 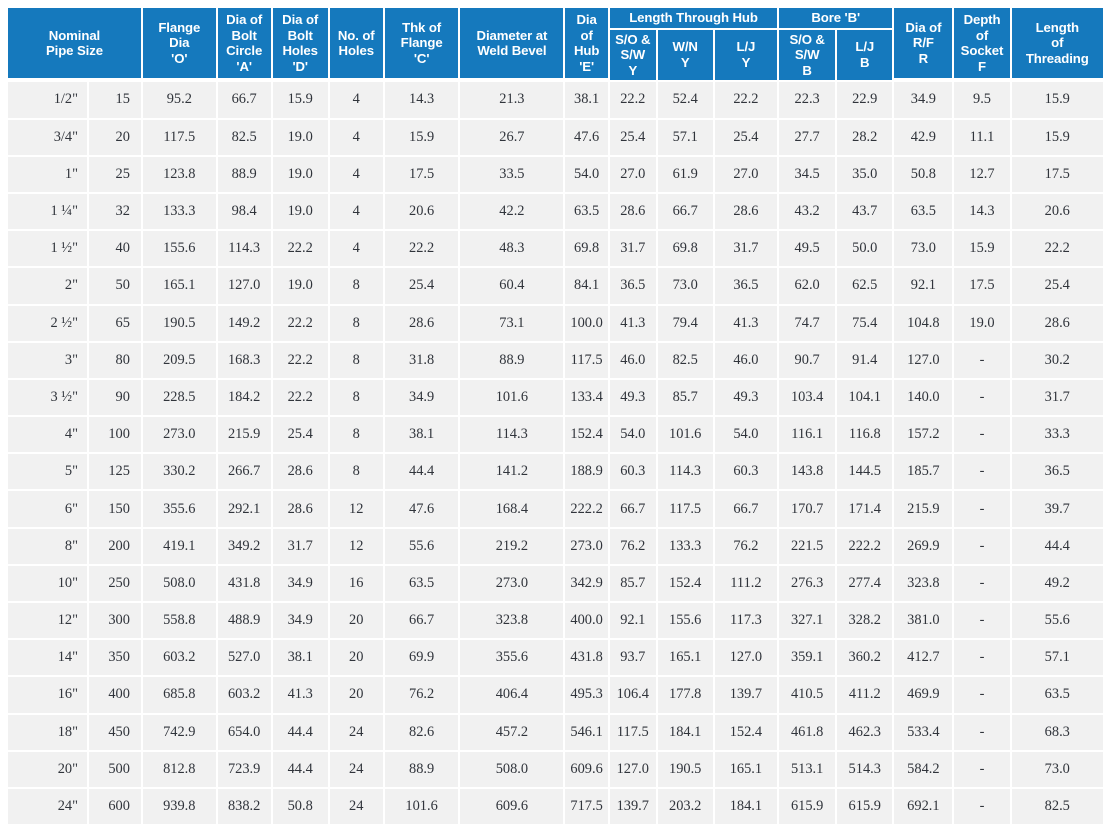 I want to click on table-cell: 143.8, so click(x=808, y=473).